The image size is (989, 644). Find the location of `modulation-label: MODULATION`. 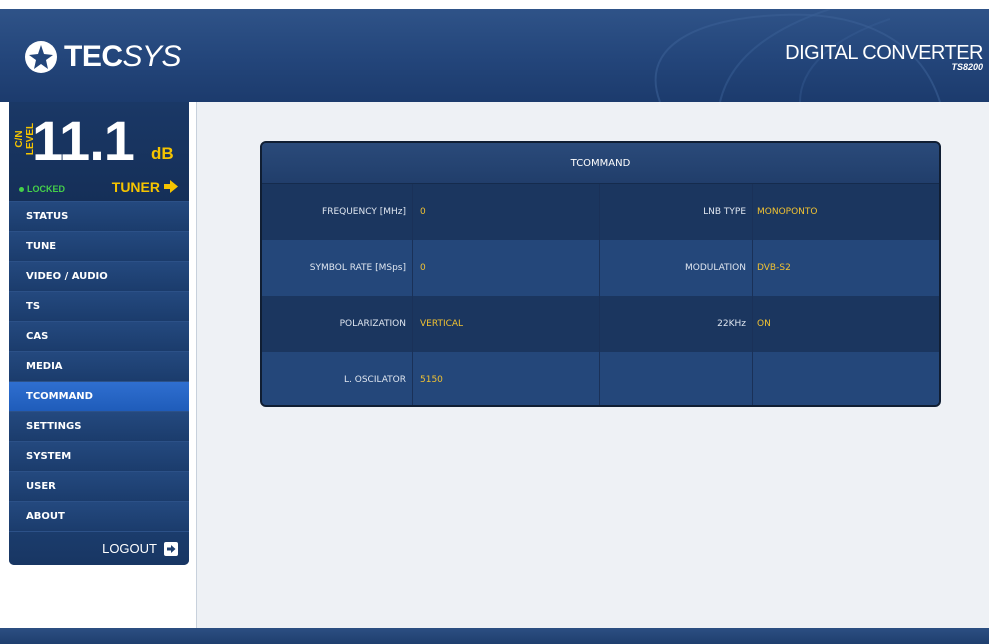

modulation-label: MODULATION is located at coordinates (715, 268).